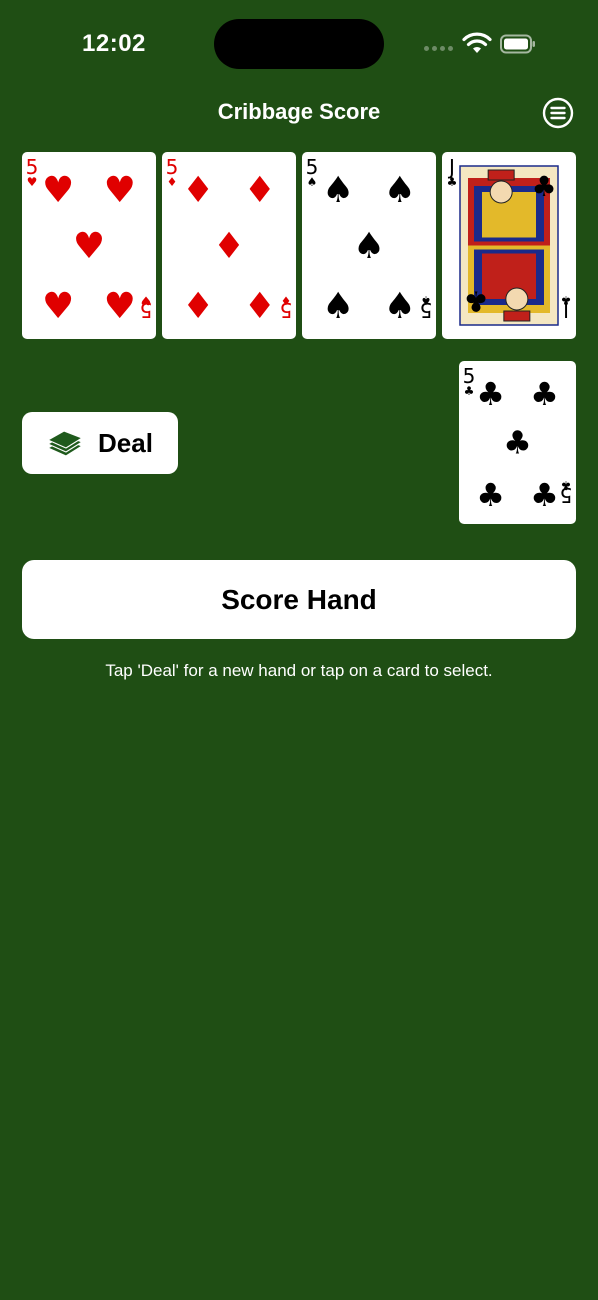 The height and width of the screenshot is (1300, 598). I want to click on hand-card-4-suit-top: ♣, so click(452, 182).